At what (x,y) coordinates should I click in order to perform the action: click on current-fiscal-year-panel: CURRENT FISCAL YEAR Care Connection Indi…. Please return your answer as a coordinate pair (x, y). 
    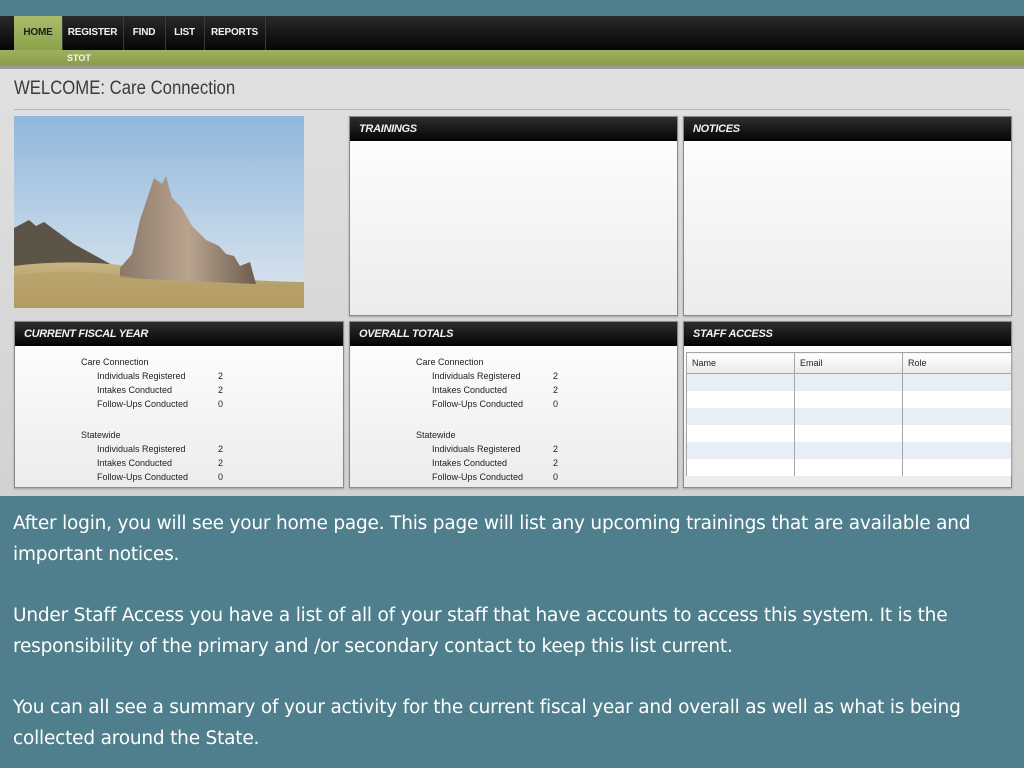
    Looking at the image, I should click on (179, 404).